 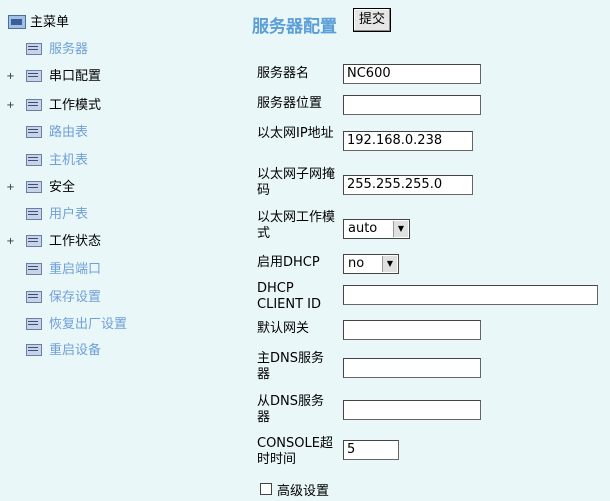 What do you see at coordinates (106, 351) in the screenshot?
I see `sidebar-item-restart-device: 重启设备` at bounding box center [106, 351].